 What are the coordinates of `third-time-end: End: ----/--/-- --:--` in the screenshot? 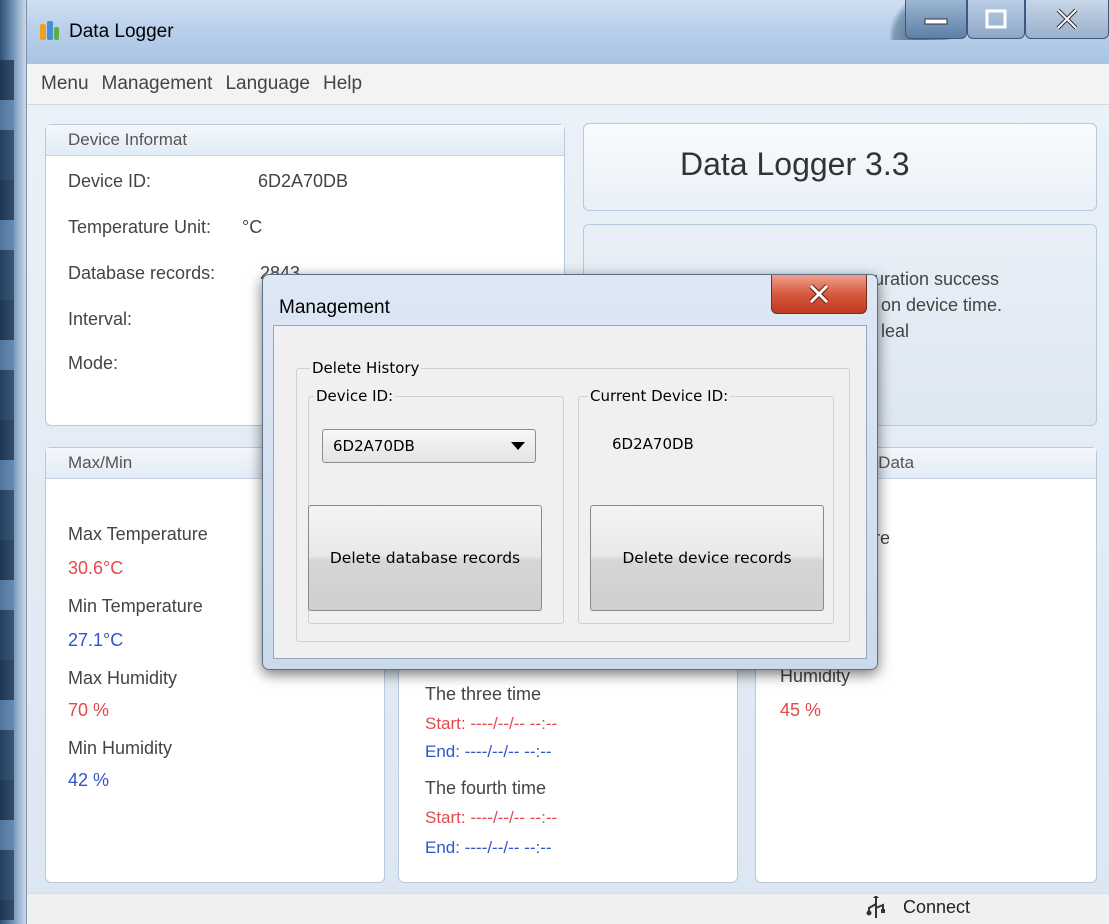 It's located at (488, 751).